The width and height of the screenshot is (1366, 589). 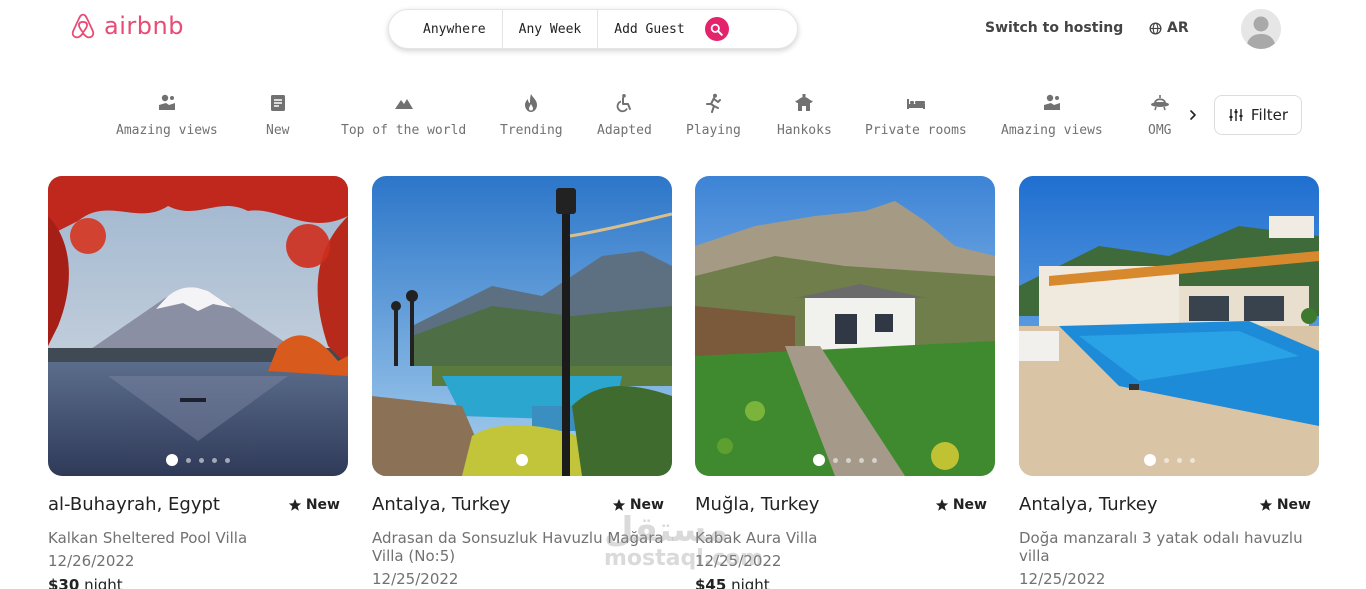 I want to click on avatar, so click(x=1261, y=29).